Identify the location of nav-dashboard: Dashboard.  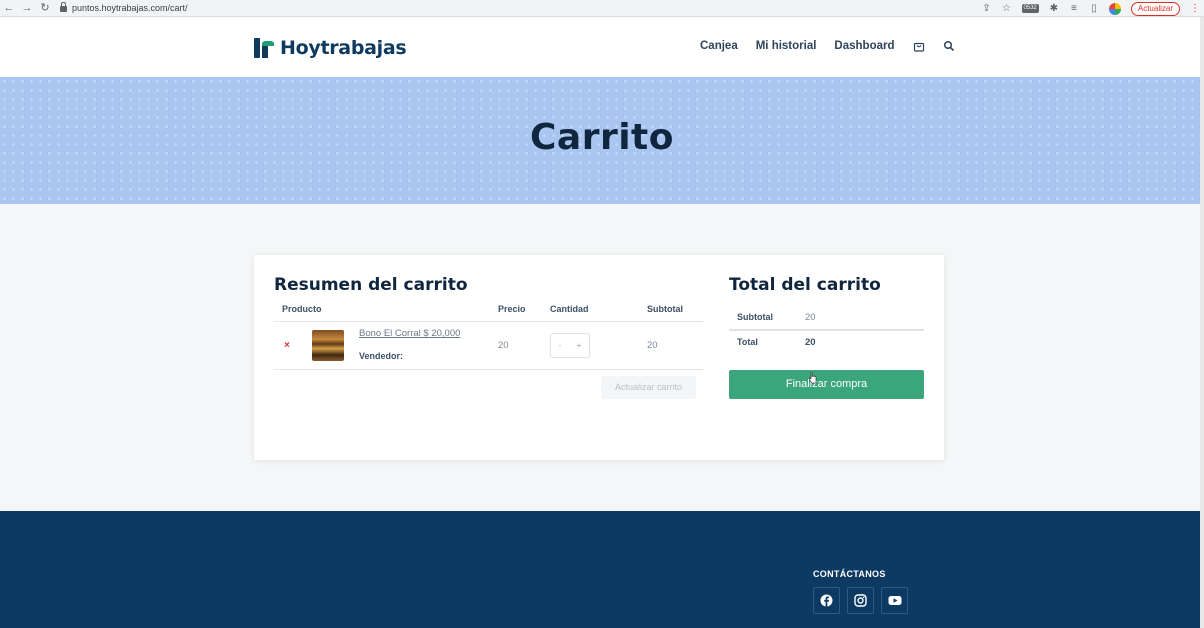
(864, 46).